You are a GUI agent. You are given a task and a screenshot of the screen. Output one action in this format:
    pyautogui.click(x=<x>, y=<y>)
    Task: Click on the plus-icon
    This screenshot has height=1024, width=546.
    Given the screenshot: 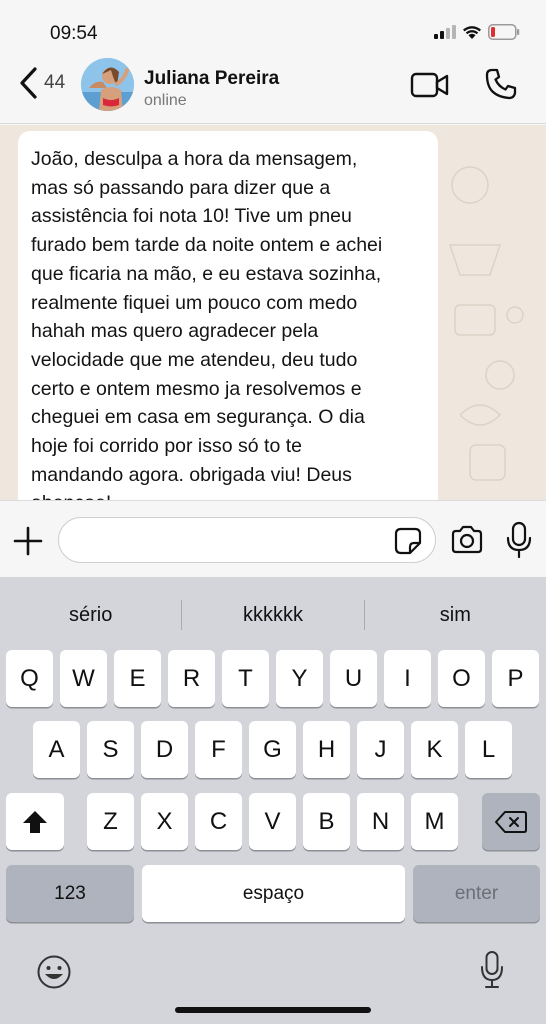 What is the action you would take?
    pyautogui.click(x=28, y=541)
    